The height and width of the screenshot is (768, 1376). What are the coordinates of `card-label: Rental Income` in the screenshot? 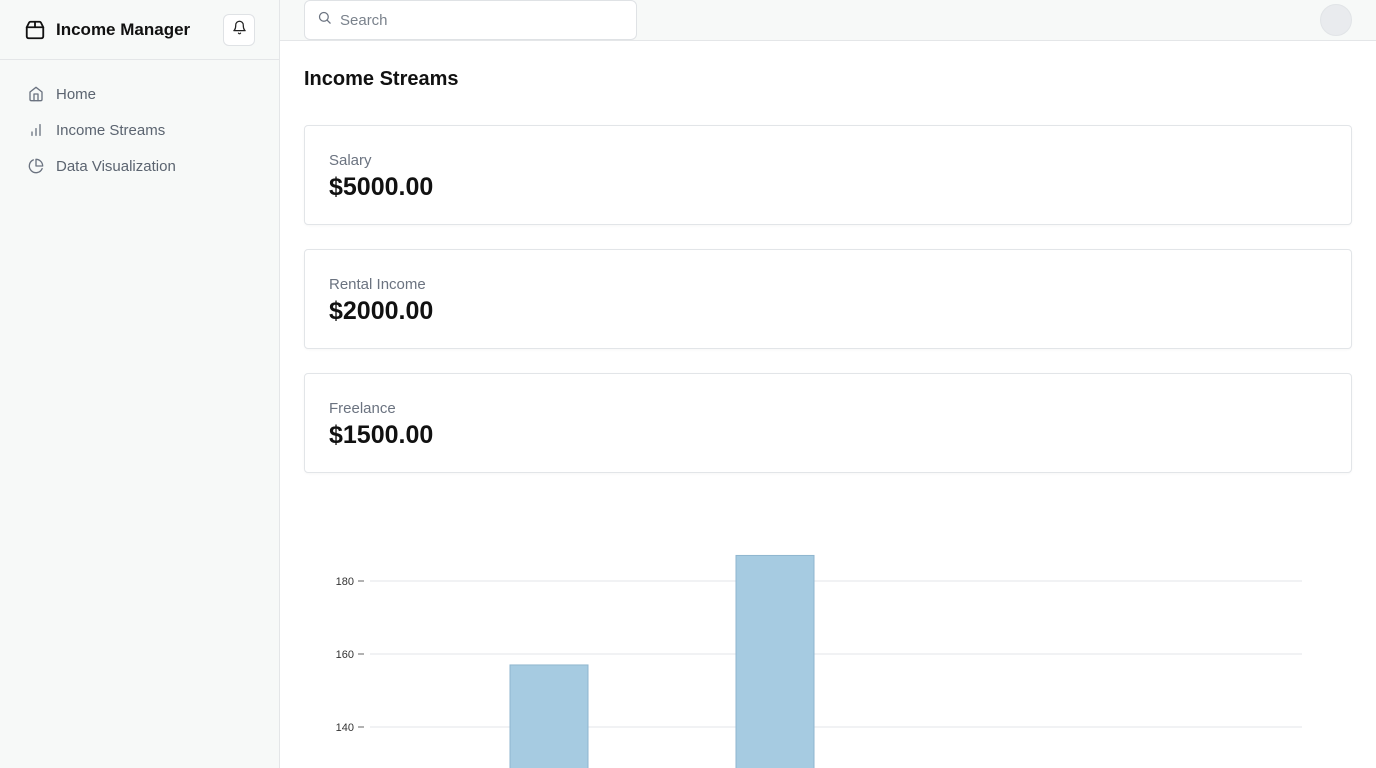 It's located at (377, 284).